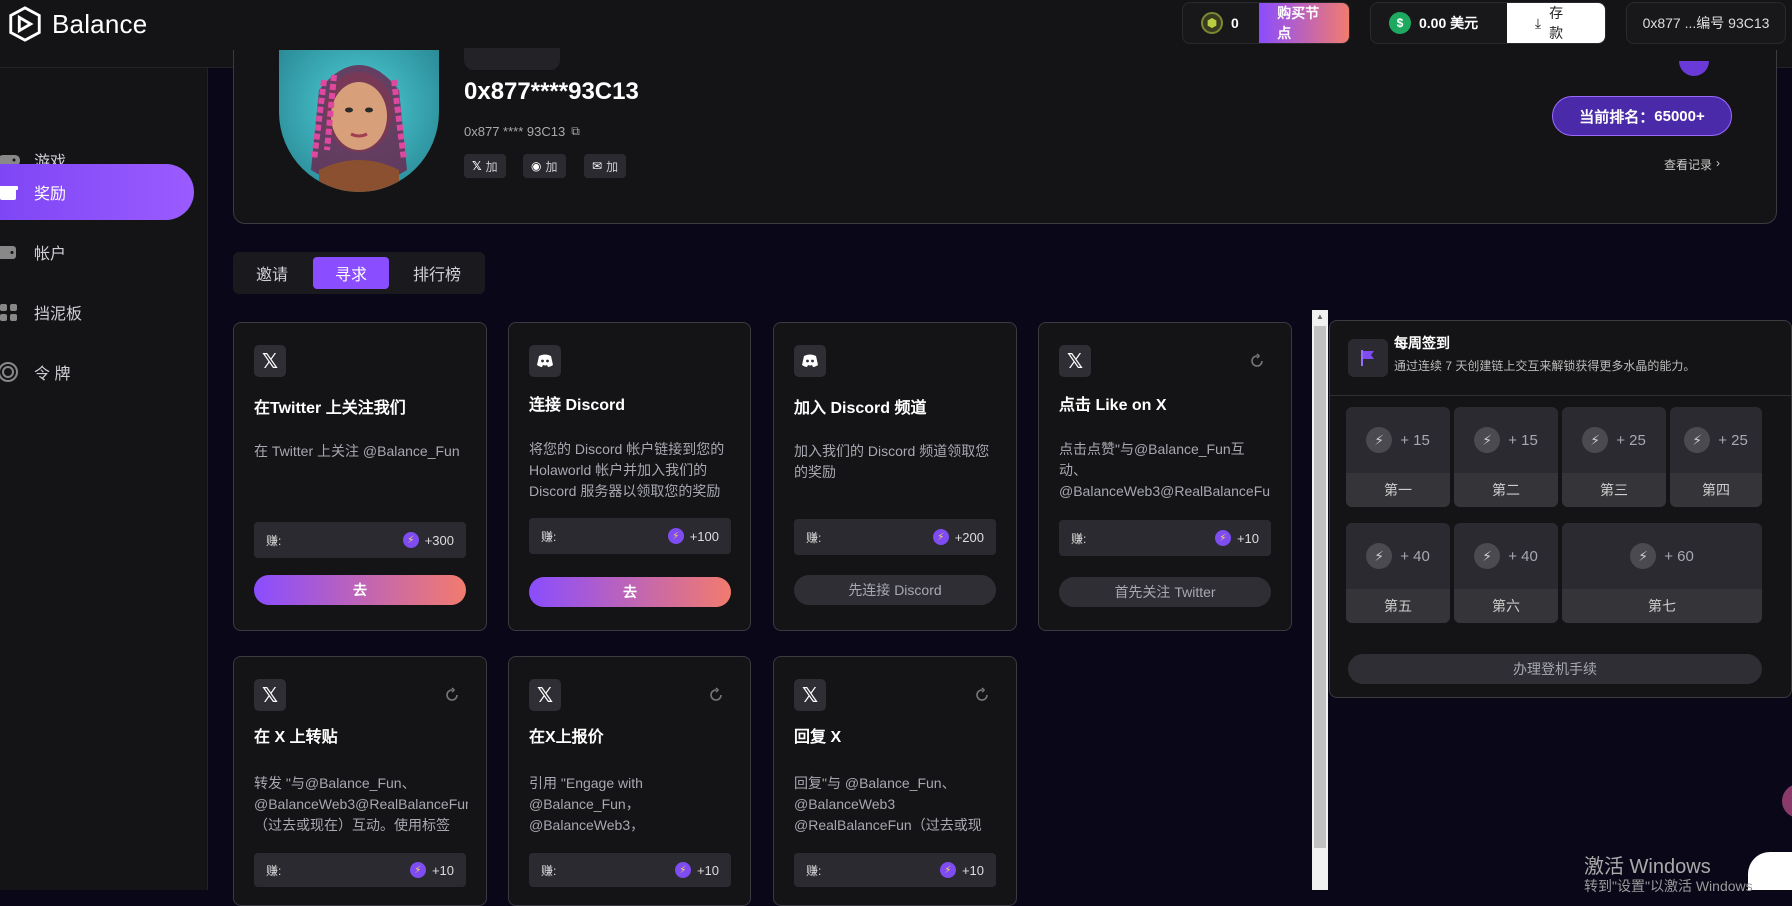 This screenshot has width=1792, height=906. Describe the element at coordinates (1668, 886) in the screenshot. I see `windows-activation-hint: 转到"设置"以激活 Windows` at that location.